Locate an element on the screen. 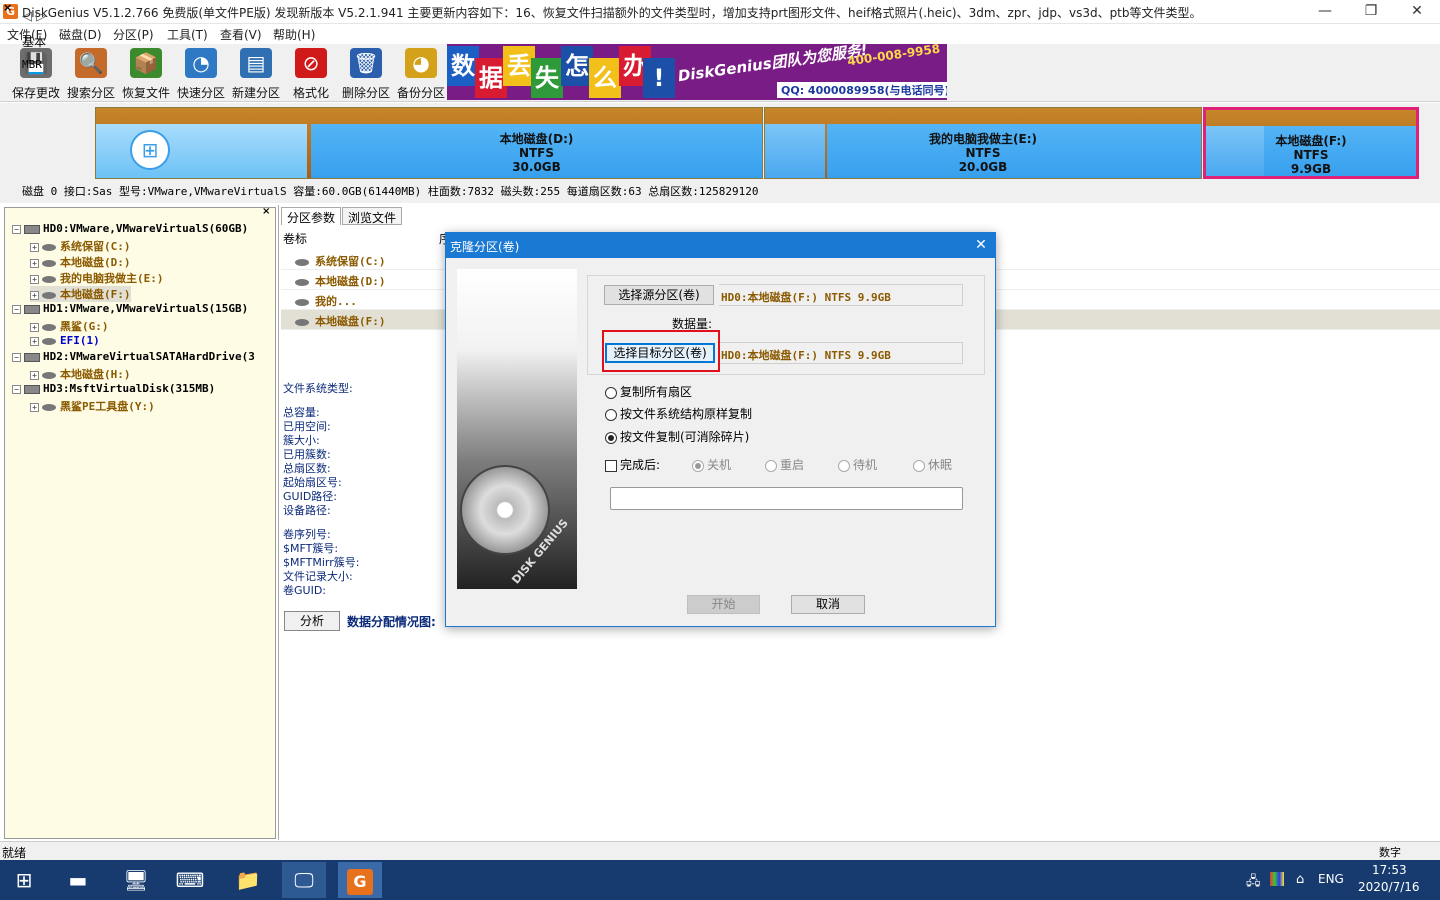 Image resolution: width=1440 pixels, height=900 pixels. taskbar-computer-button: 🖥 is located at coordinates (136, 880).